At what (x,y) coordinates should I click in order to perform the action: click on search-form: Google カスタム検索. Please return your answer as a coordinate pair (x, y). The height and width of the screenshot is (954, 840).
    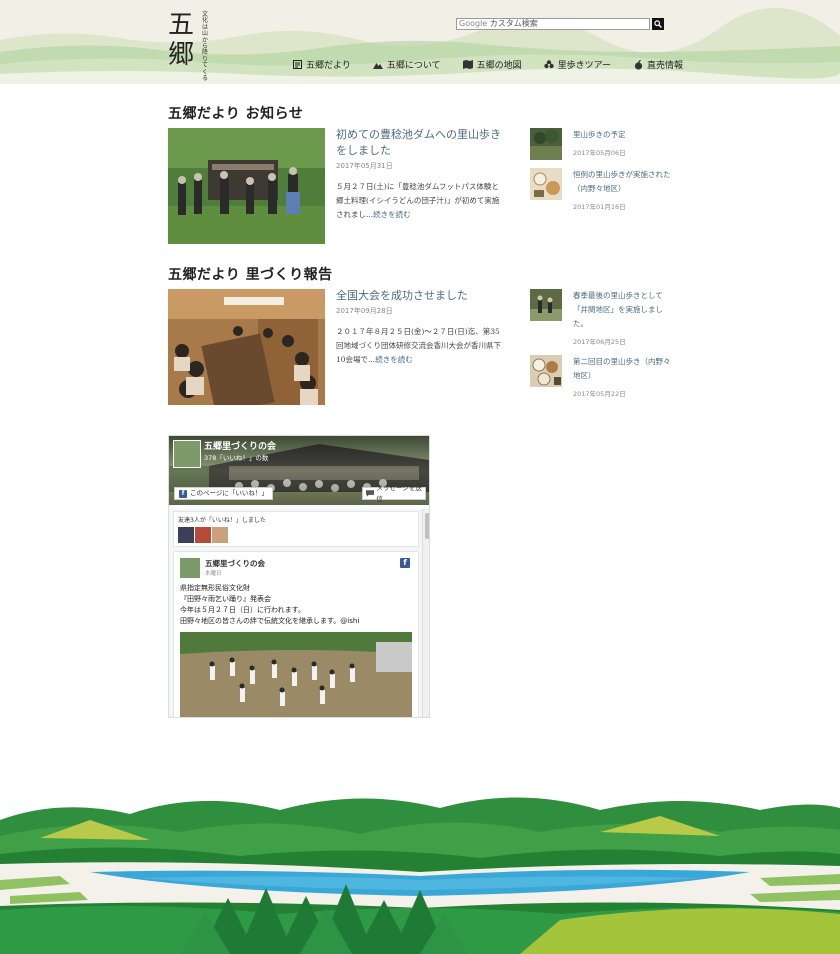
    Looking at the image, I should click on (560, 24).